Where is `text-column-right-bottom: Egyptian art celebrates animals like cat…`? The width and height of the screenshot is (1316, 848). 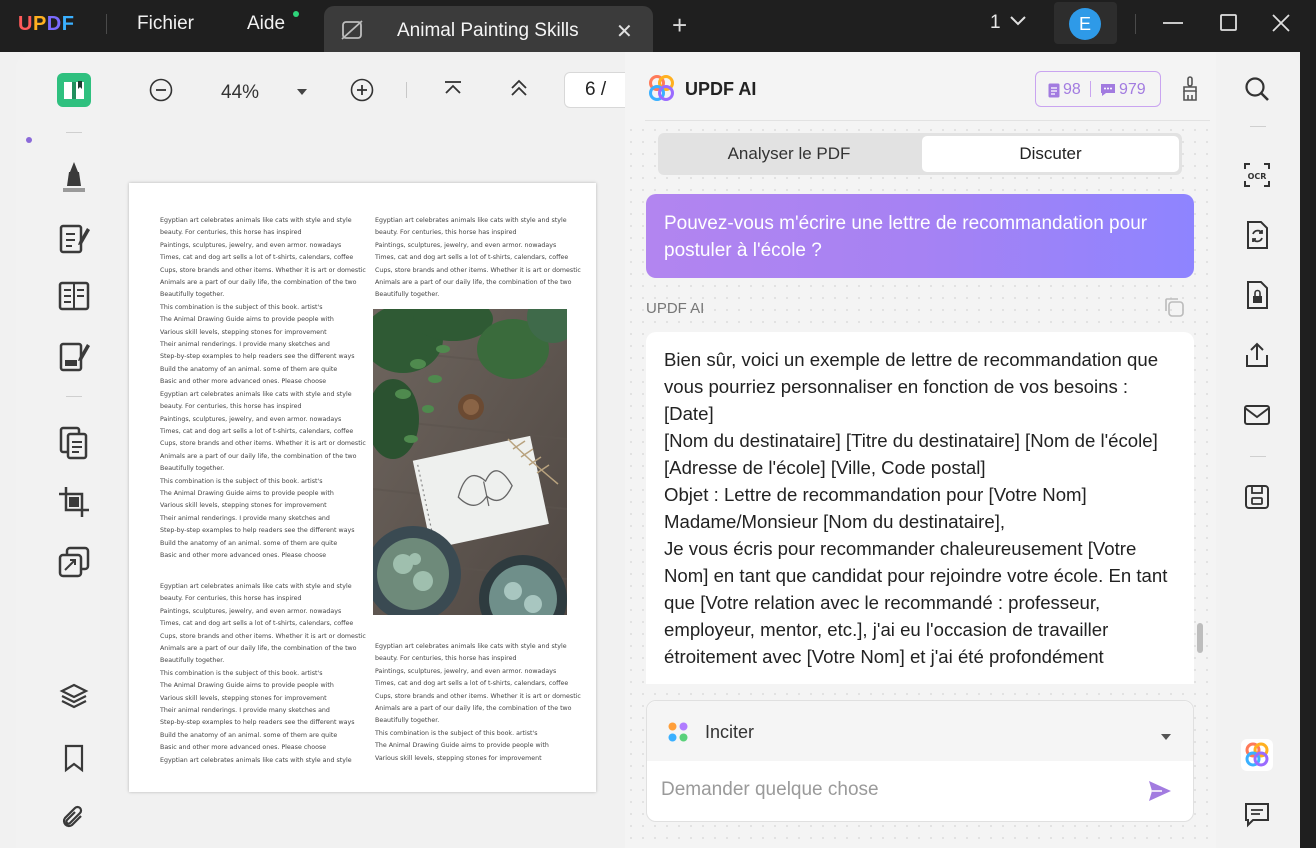
text-column-right-bottom: Egyptian art celebrates animals like cat… is located at coordinates (478, 703).